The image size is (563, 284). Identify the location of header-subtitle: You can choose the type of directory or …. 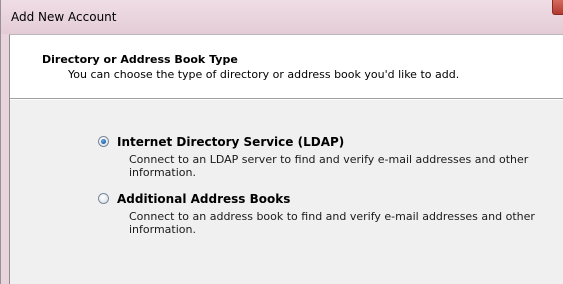
(264, 74).